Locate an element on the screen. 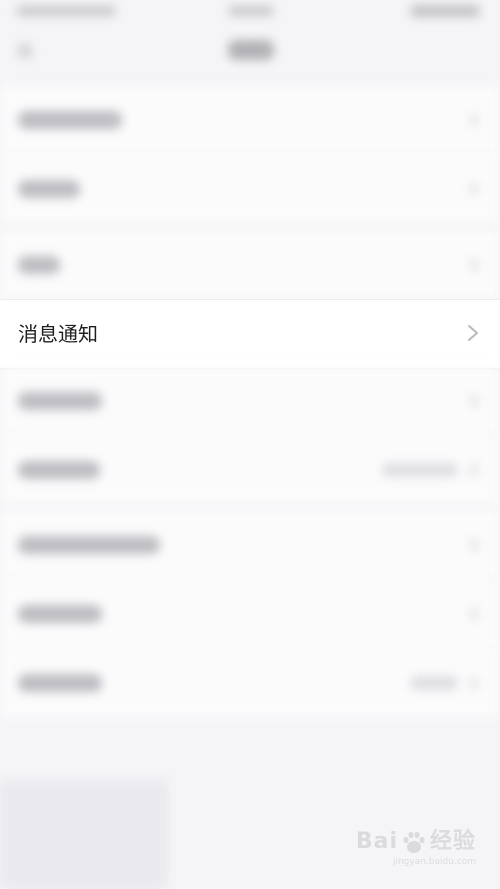 This screenshot has height=889, width=500. page-title-placeholder is located at coordinates (251, 50).